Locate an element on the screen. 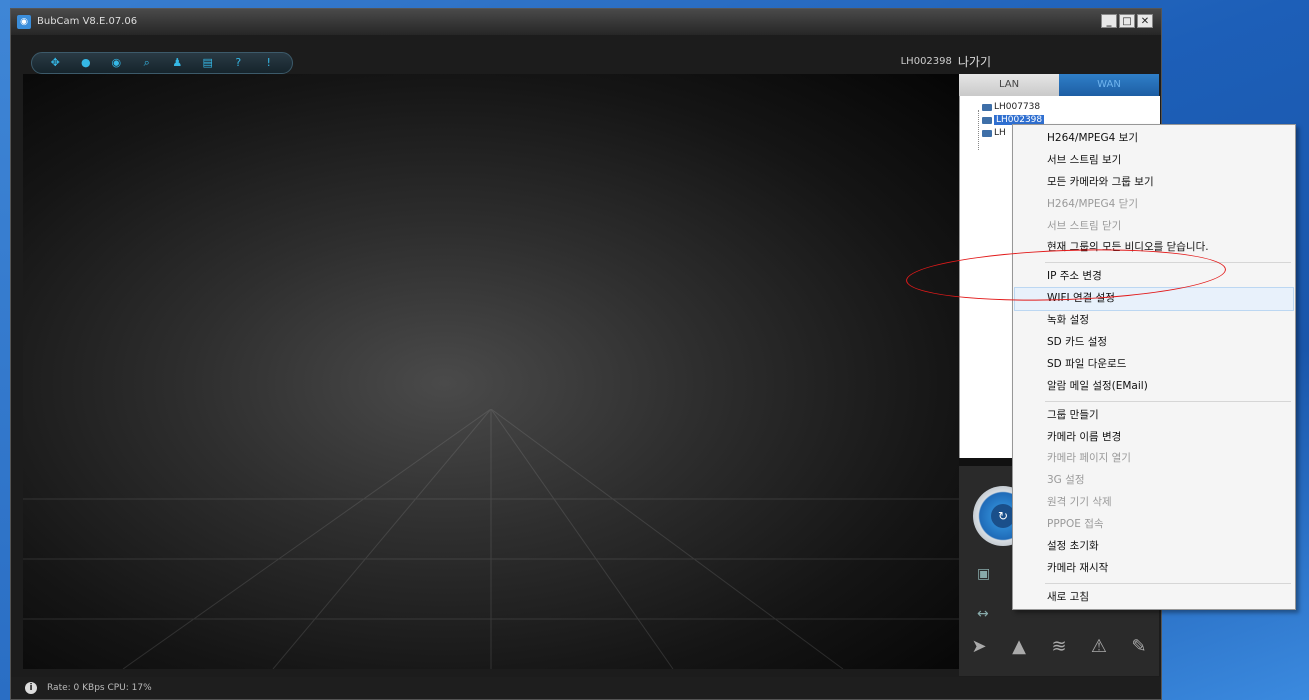 The height and width of the screenshot is (700, 1309). menu-item-refresh: 새로 고침 is located at coordinates (1154, 598).